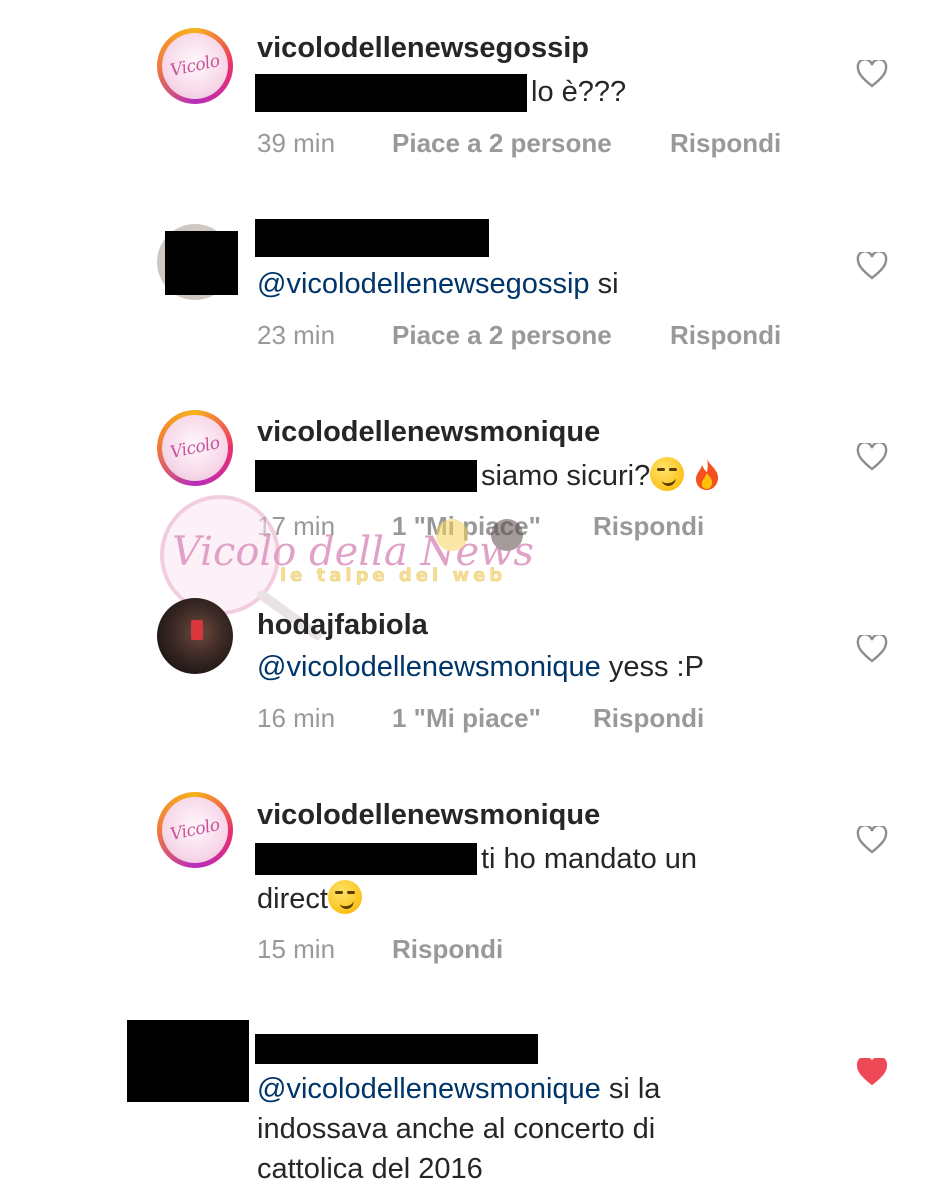 The height and width of the screenshot is (1200, 939). I want to click on avatar, so click(195, 636).